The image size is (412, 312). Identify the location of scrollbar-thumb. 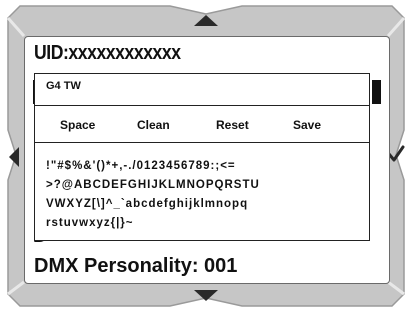
(376, 92).